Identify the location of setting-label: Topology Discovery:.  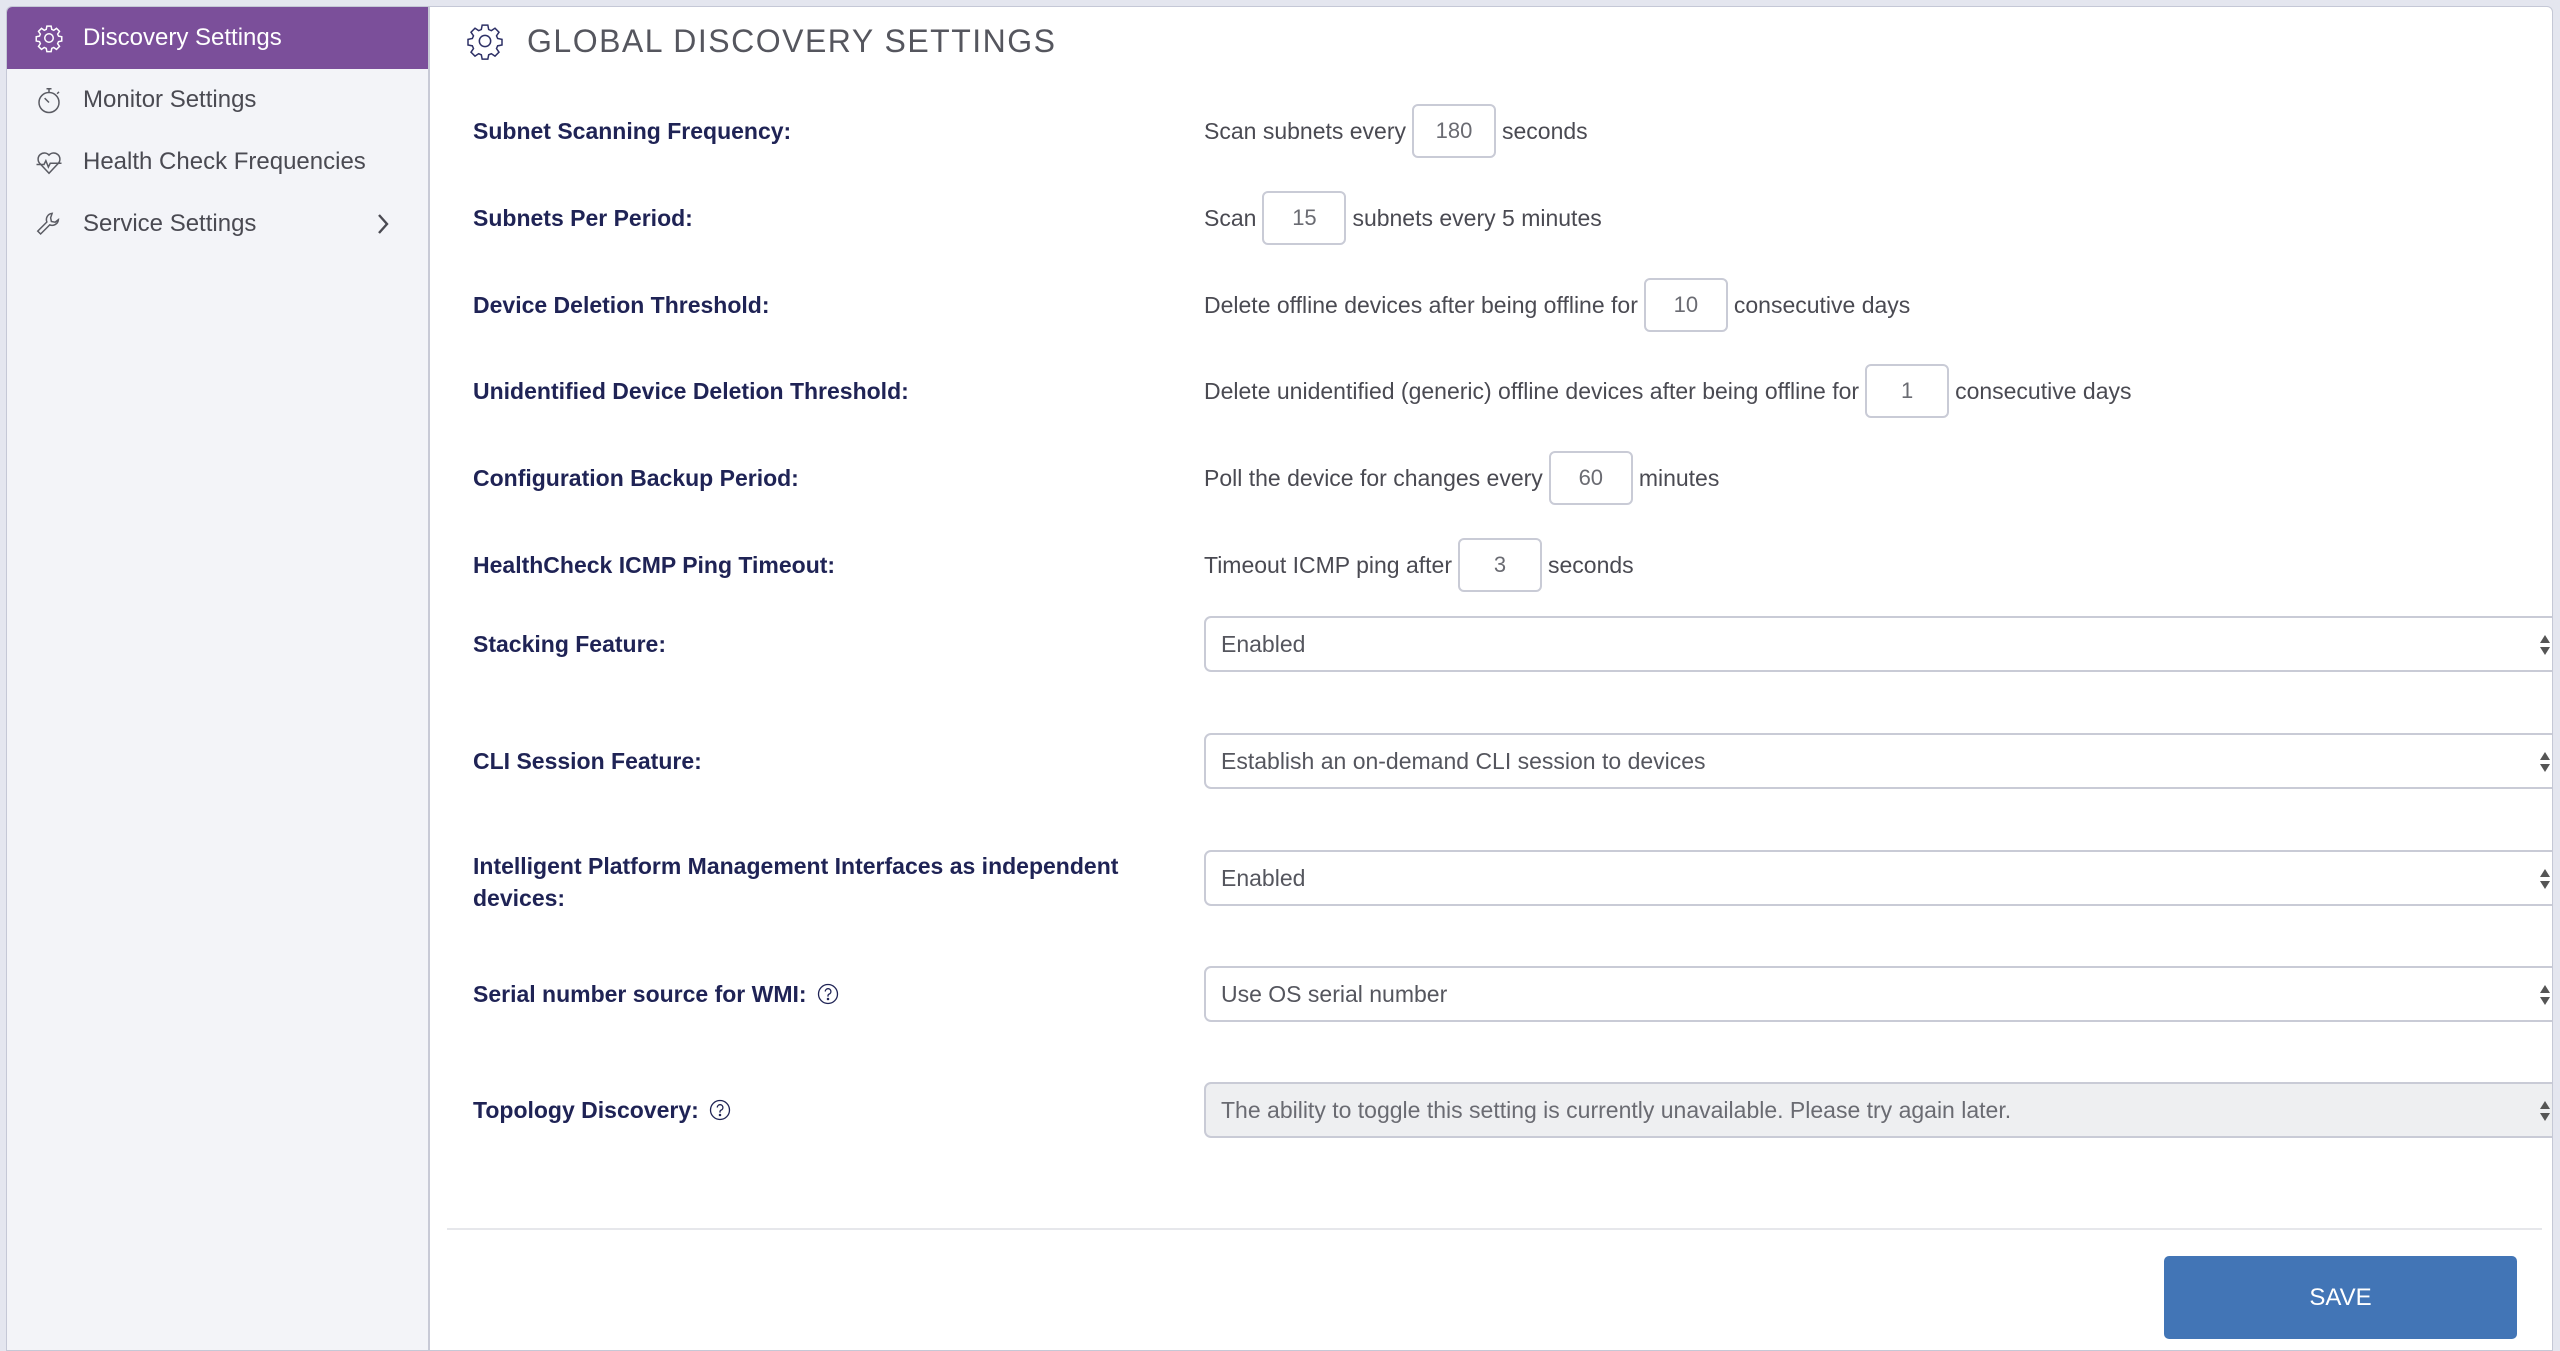
(586, 1110).